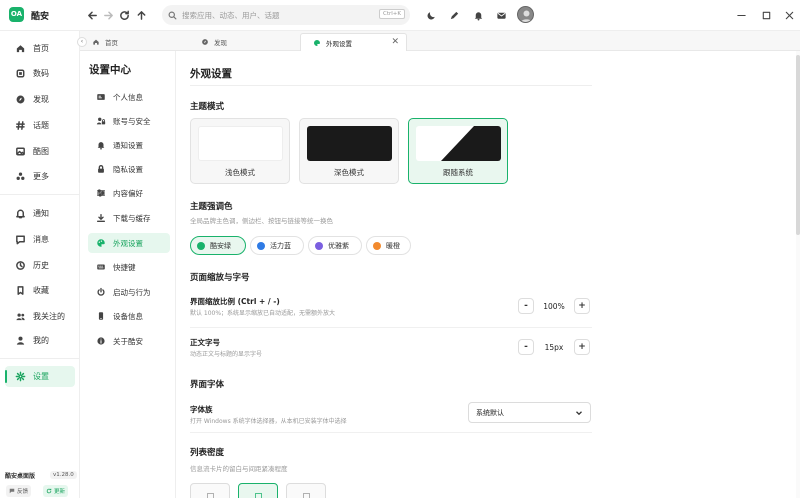 The image size is (800, 498). I want to click on maximize-button, so click(766, 15).